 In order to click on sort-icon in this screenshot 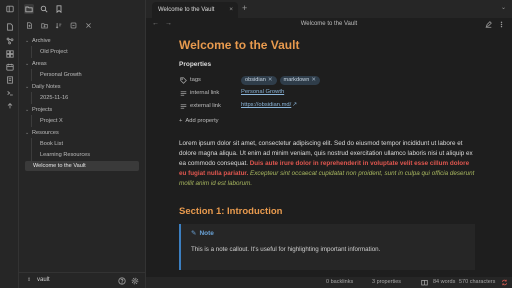, I will do `click(58, 25)`.